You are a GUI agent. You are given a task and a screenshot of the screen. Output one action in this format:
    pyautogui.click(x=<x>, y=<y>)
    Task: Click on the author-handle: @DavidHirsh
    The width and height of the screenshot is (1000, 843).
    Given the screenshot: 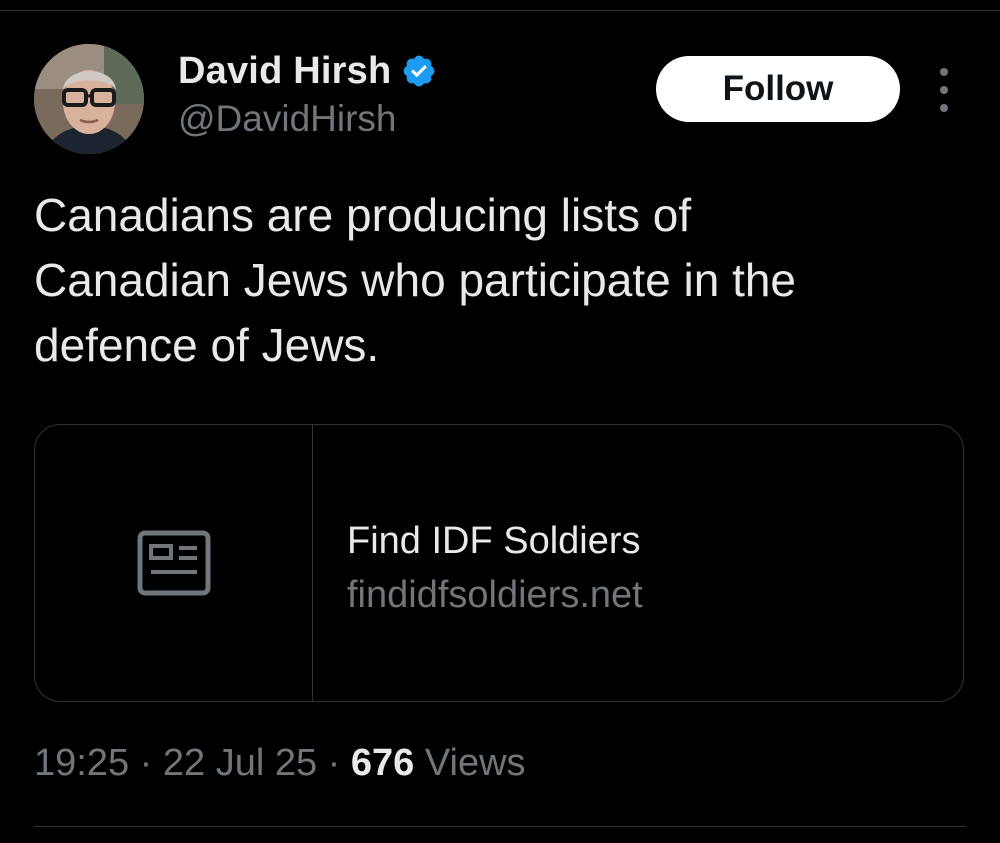 What is the action you would take?
    pyautogui.click(x=307, y=119)
    